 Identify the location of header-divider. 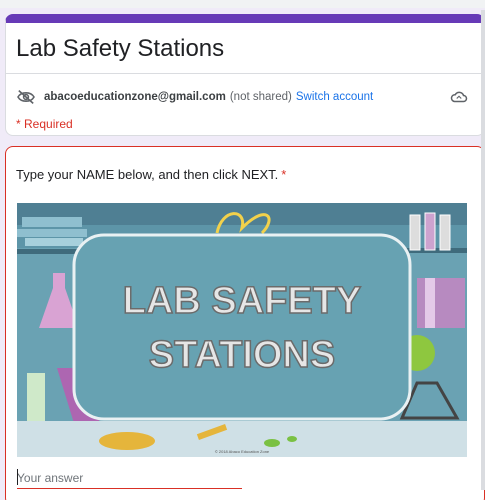
(245, 73).